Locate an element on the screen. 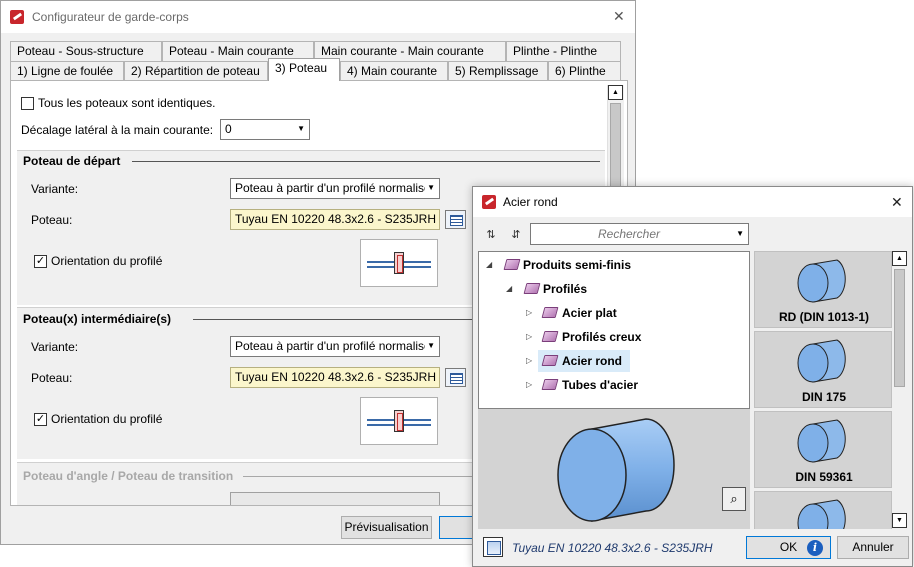 This screenshot has height=567, width=914. identical-posts-label: Tous les poteaux sont identiques. is located at coordinates (127, 103).